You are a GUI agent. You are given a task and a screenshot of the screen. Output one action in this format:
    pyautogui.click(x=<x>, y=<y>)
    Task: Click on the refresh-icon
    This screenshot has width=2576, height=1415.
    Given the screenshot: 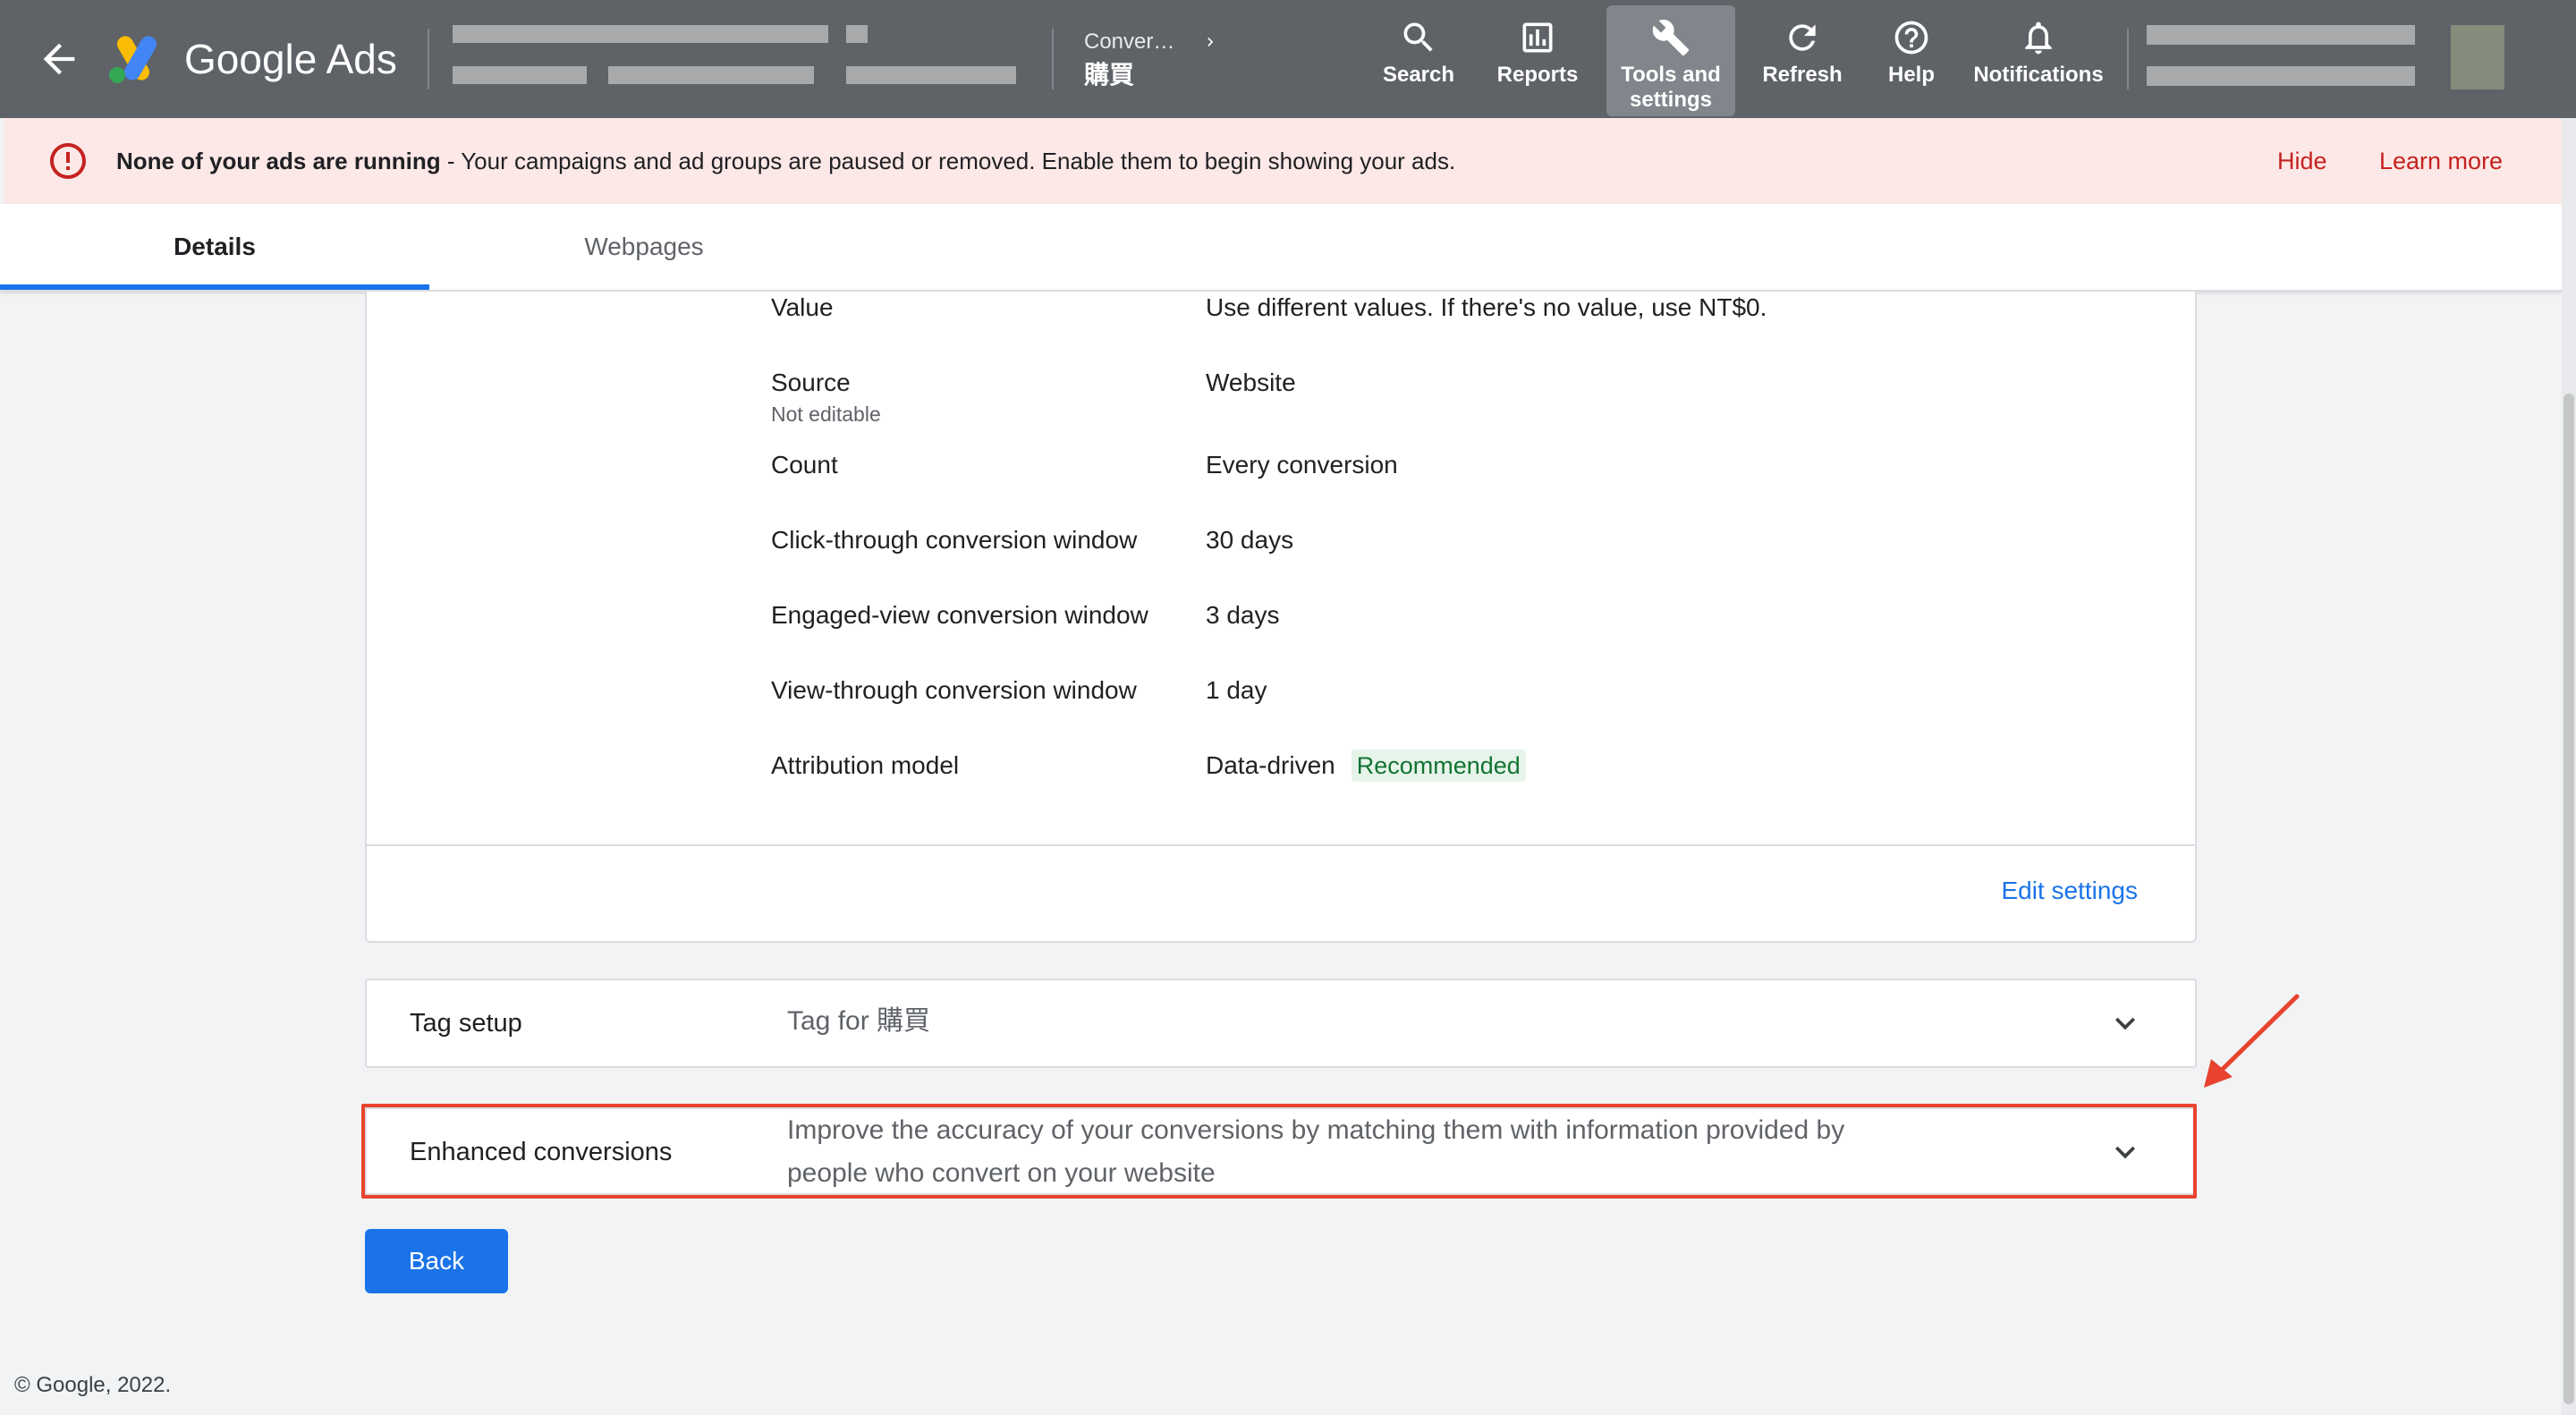 What is the action you would take?
    pyautogui.click(x=1802, y=38)
    